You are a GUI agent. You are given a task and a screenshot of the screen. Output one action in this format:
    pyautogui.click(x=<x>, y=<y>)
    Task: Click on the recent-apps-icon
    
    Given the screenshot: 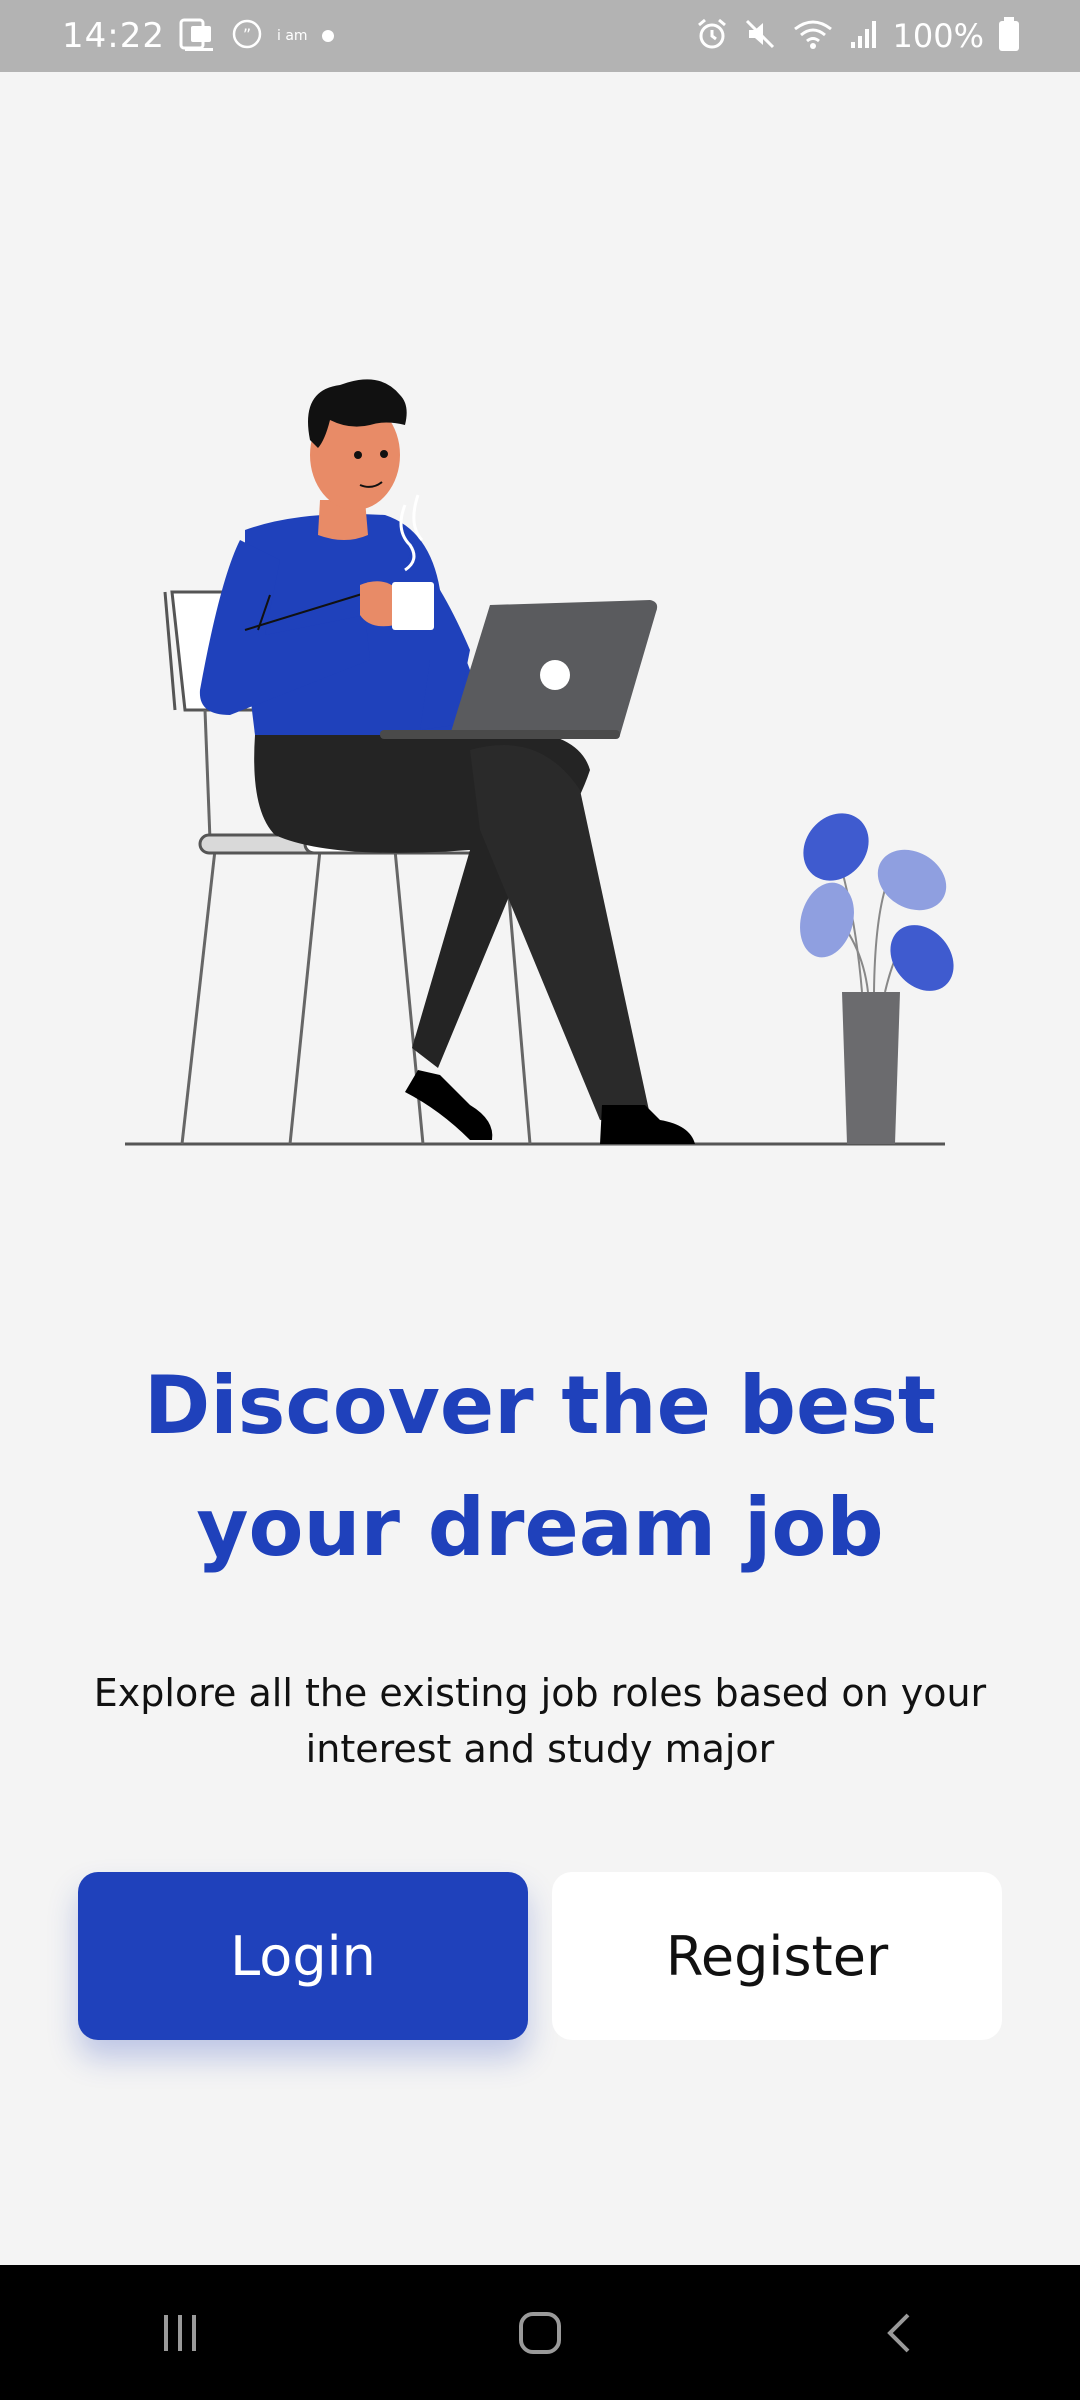 What is the action you would take?
    pyautogui.click(x=180, y=2332)
    